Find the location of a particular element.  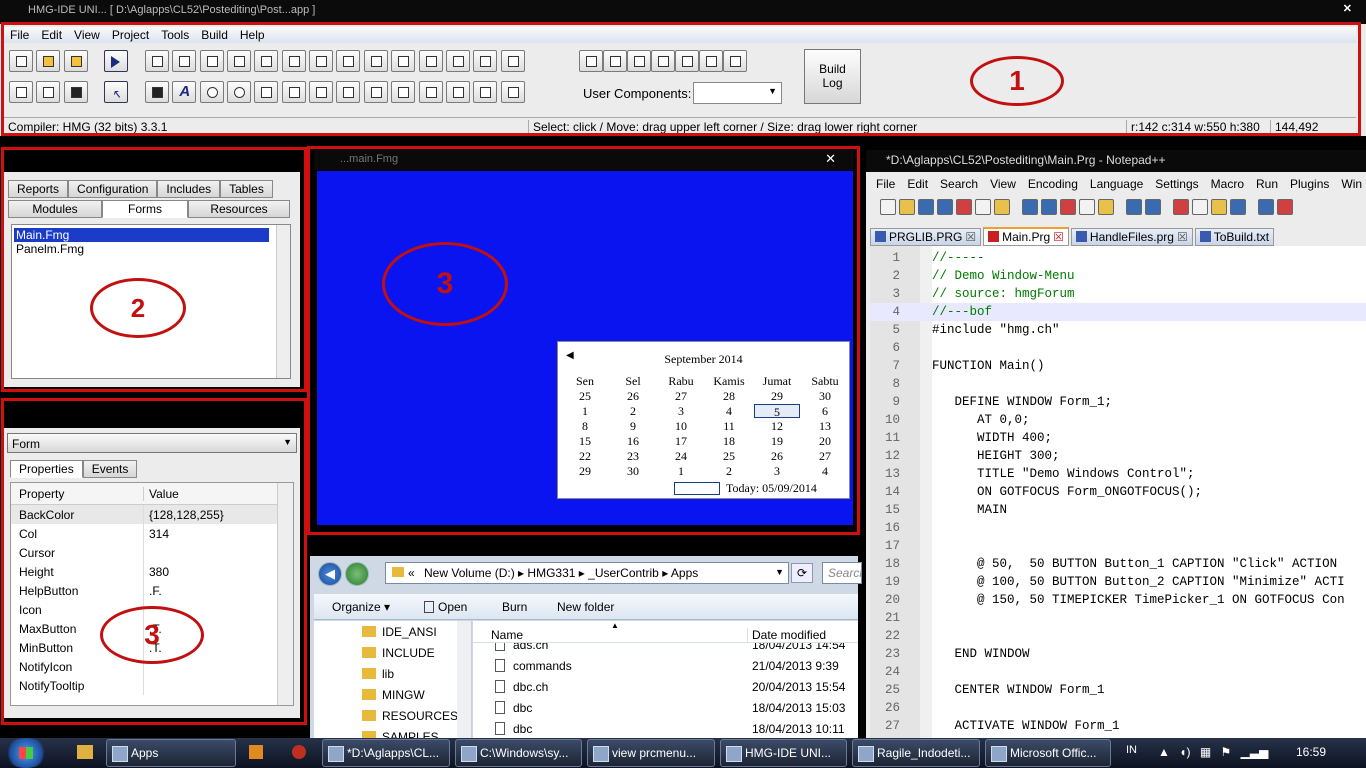

start-button is located at coordinates (26, 753).